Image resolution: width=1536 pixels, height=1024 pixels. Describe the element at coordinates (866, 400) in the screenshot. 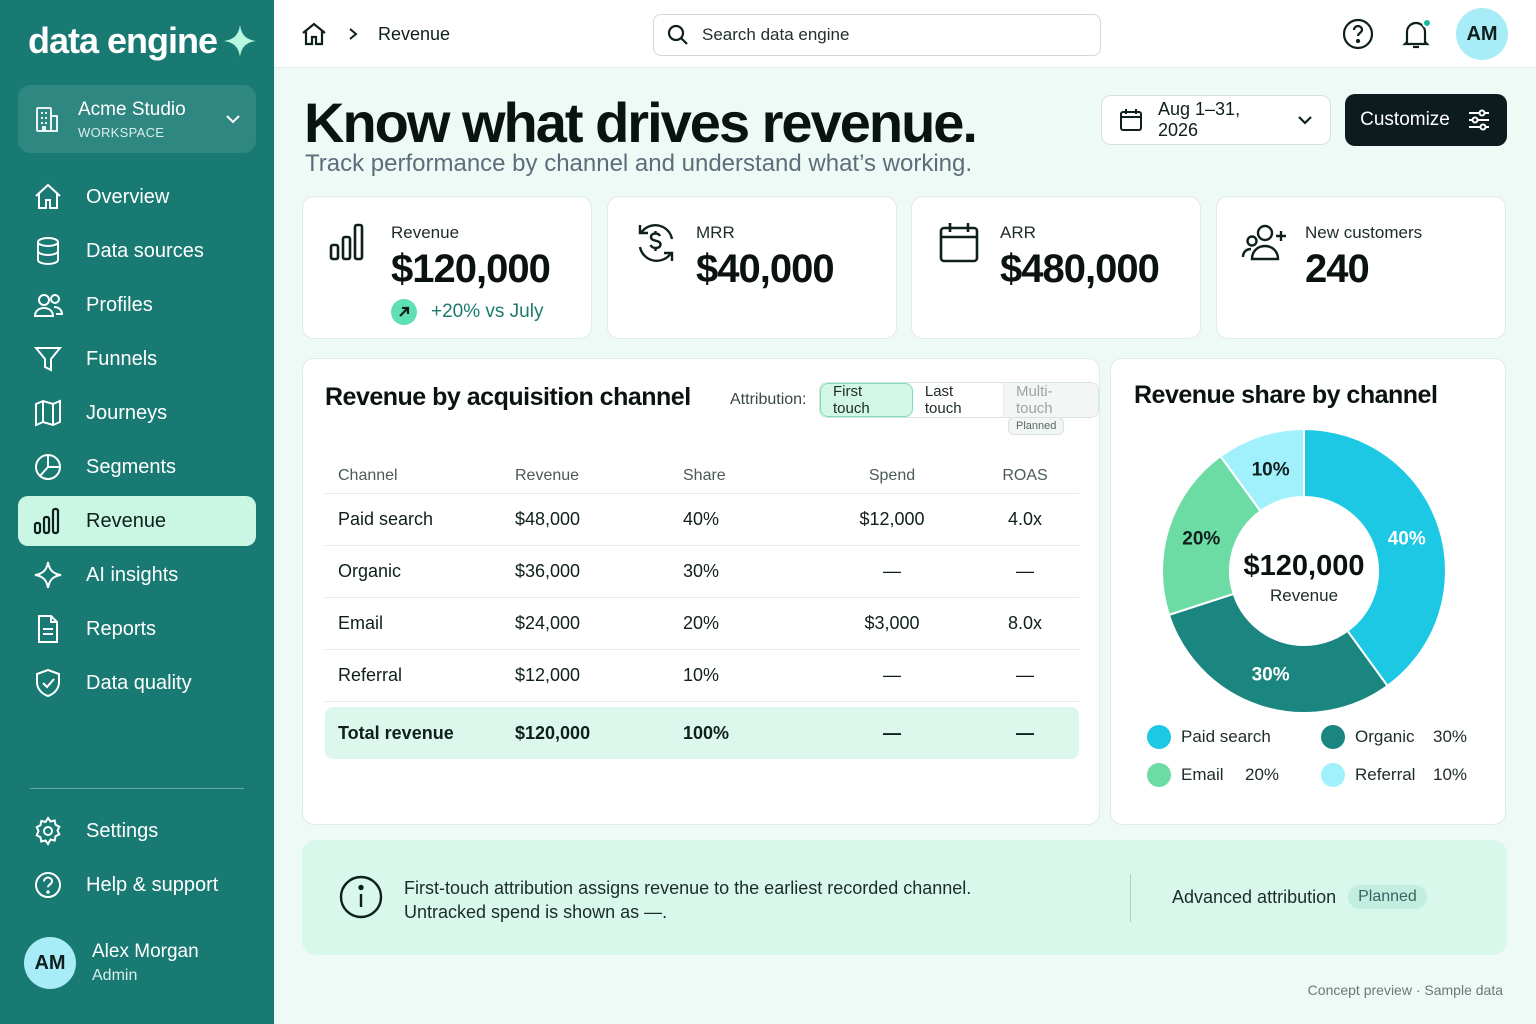

I see `attribution-option-first-touch: First touch` at that location.